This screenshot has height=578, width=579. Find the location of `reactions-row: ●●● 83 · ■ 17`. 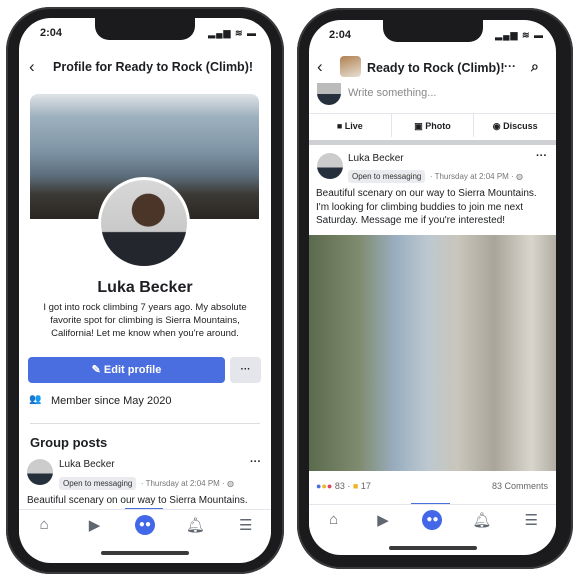

reactions-row: ●●● 83 · ■ 17 is located at coordinates (343, 486).